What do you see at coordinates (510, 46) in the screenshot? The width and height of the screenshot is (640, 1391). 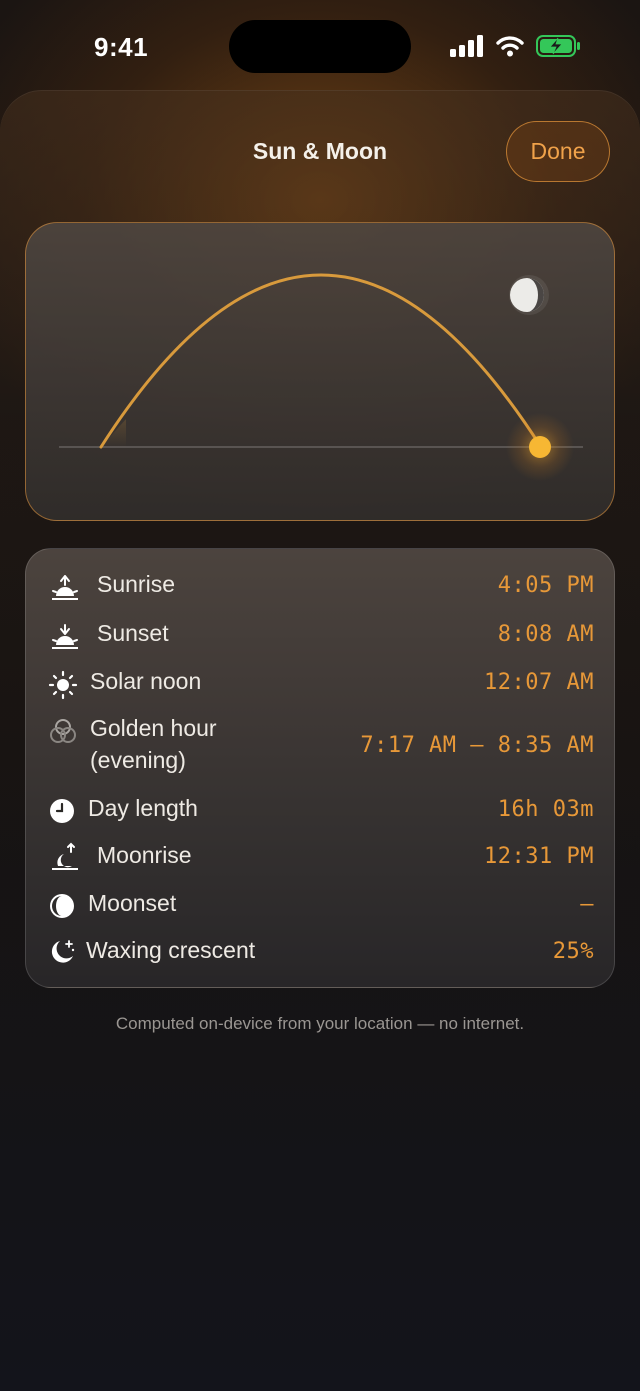 I see `wifi-icon` at bounding box center [510, 46].